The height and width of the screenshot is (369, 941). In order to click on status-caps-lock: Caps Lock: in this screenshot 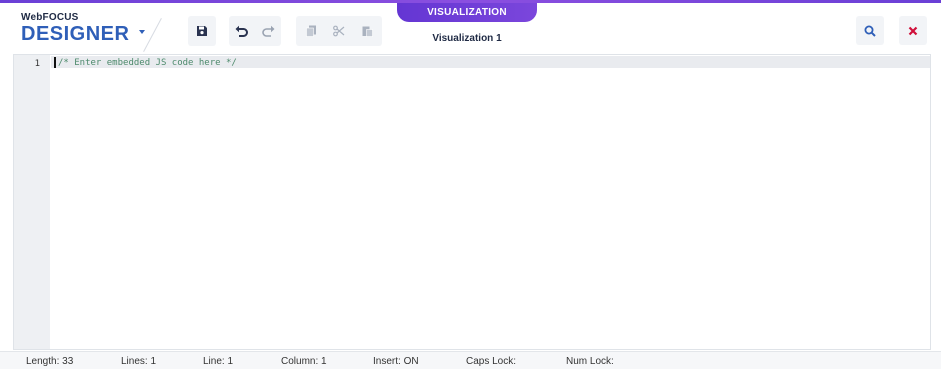, I will do `click(491, 361)`.